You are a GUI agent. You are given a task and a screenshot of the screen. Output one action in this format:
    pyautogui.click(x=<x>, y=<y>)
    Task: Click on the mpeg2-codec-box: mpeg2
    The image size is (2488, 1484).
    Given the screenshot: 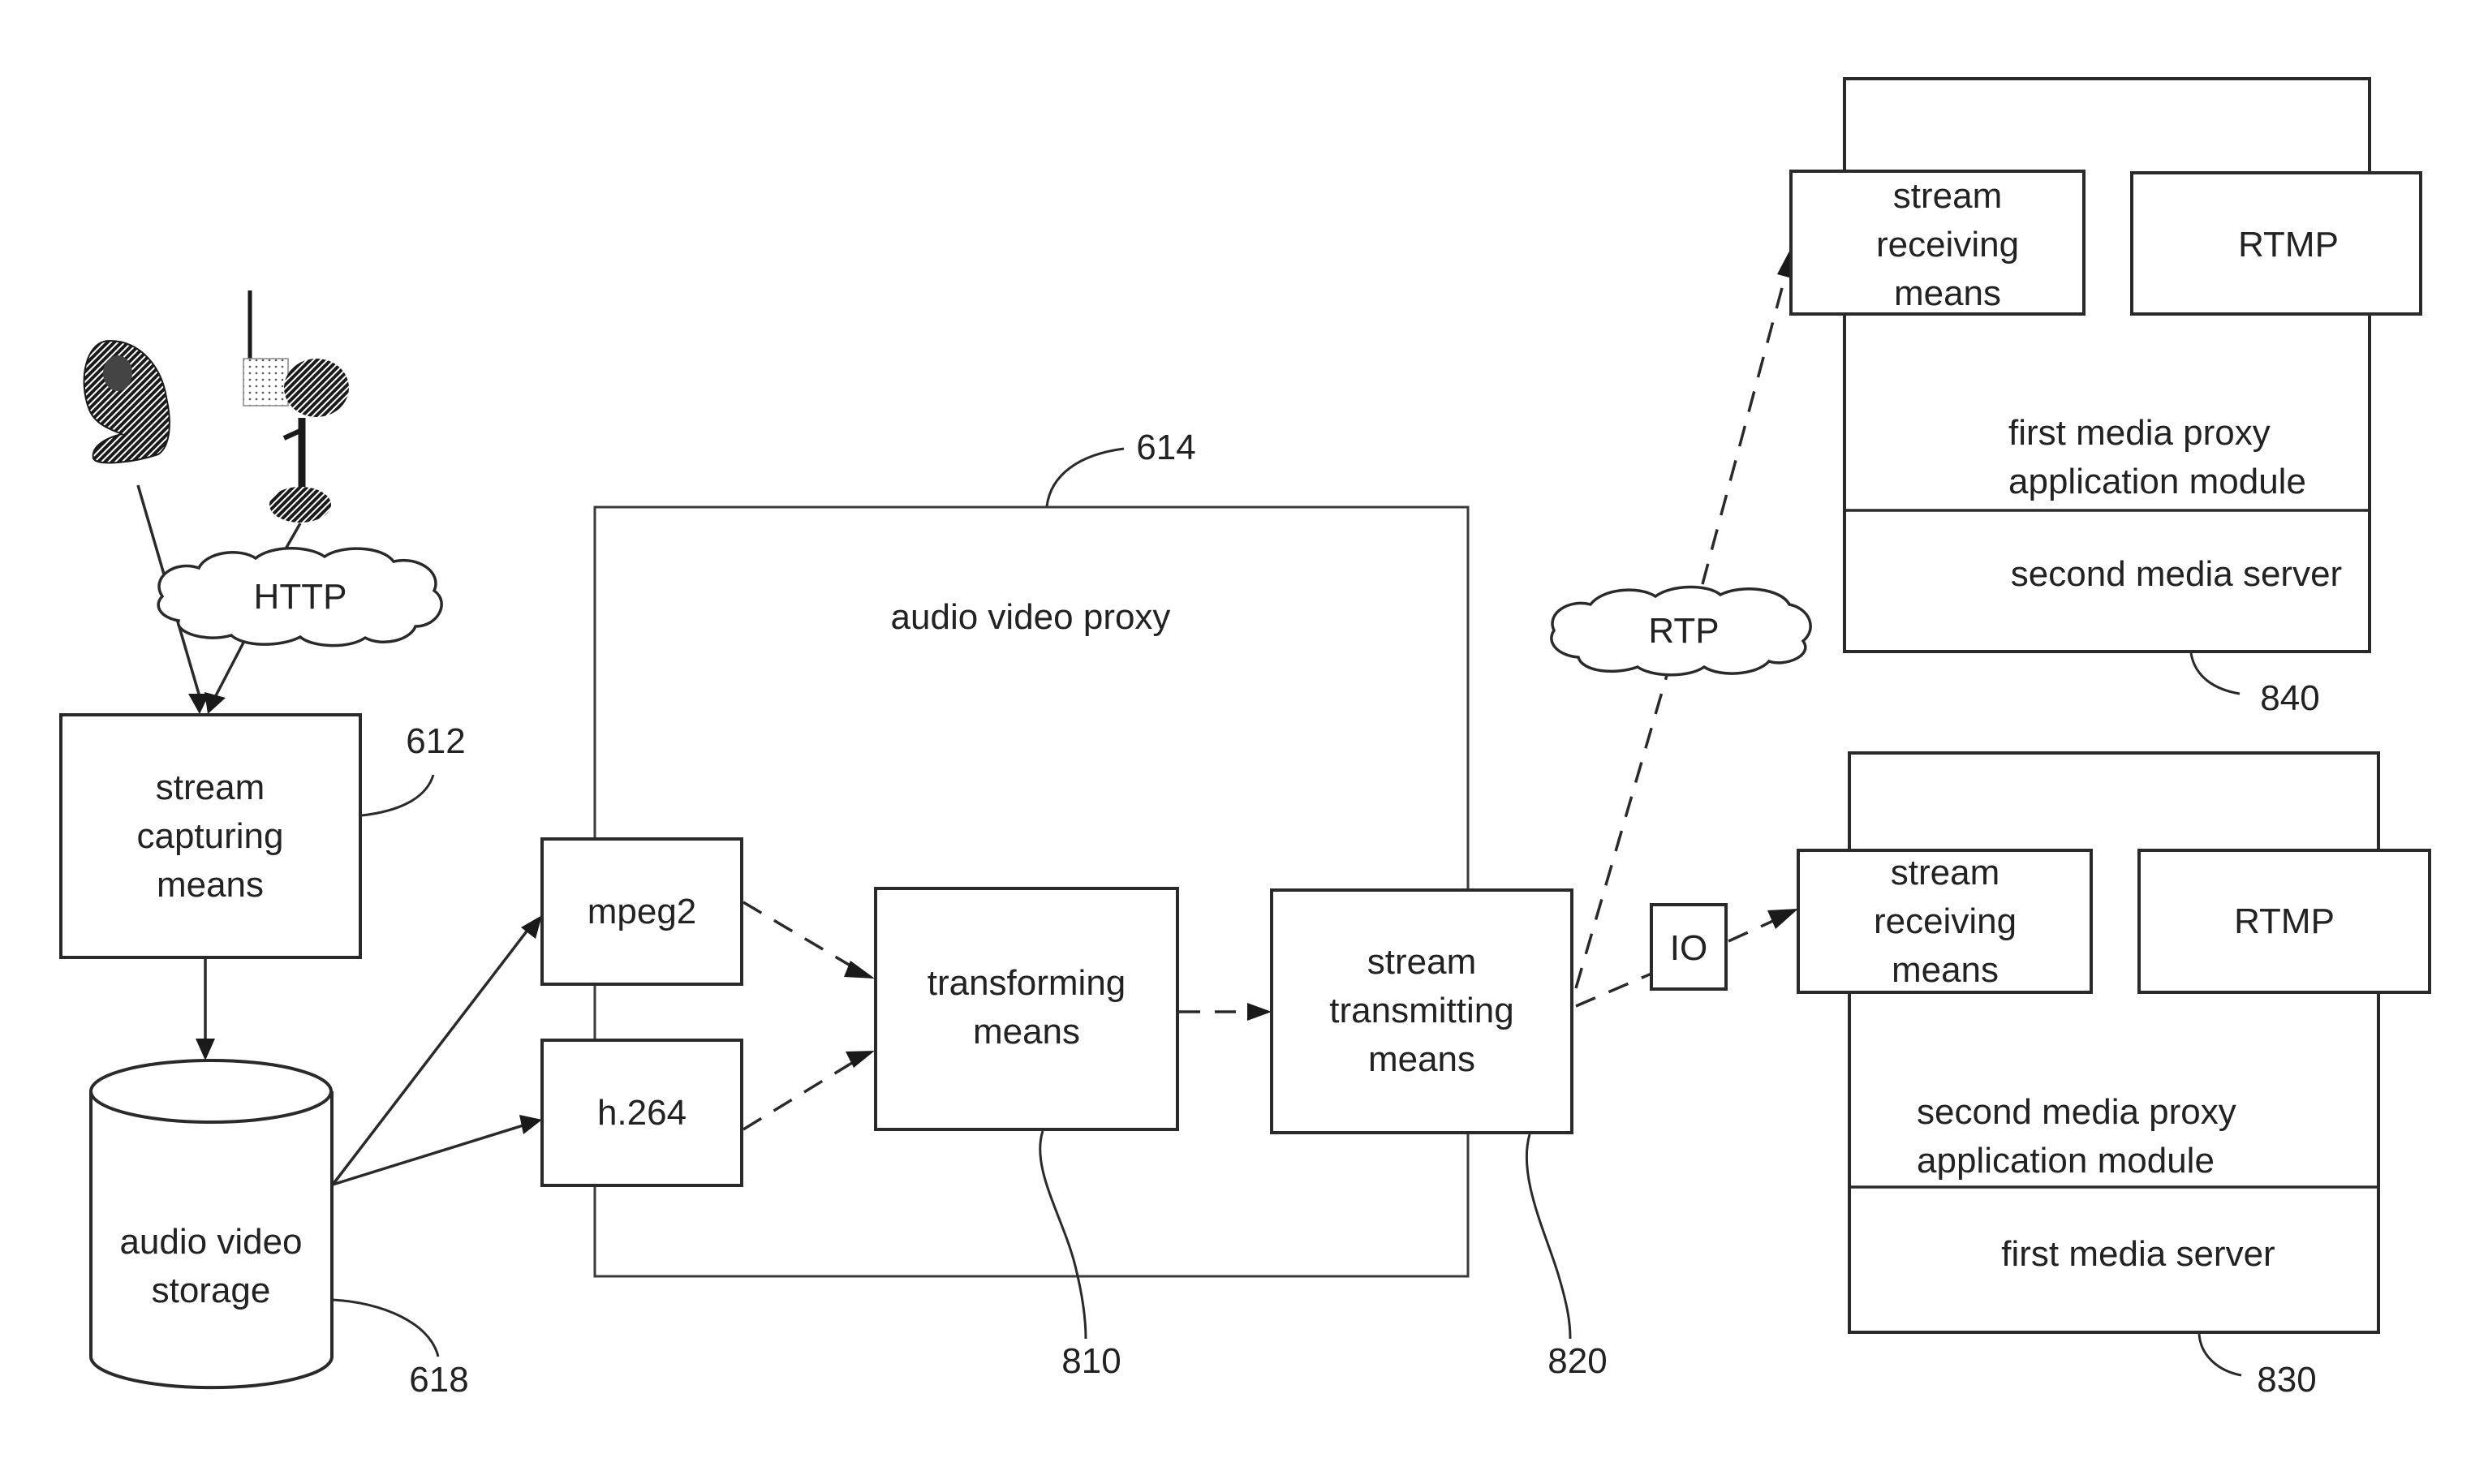 What is the action you would take?
    pyautogui.click(x=641, y=911)
    